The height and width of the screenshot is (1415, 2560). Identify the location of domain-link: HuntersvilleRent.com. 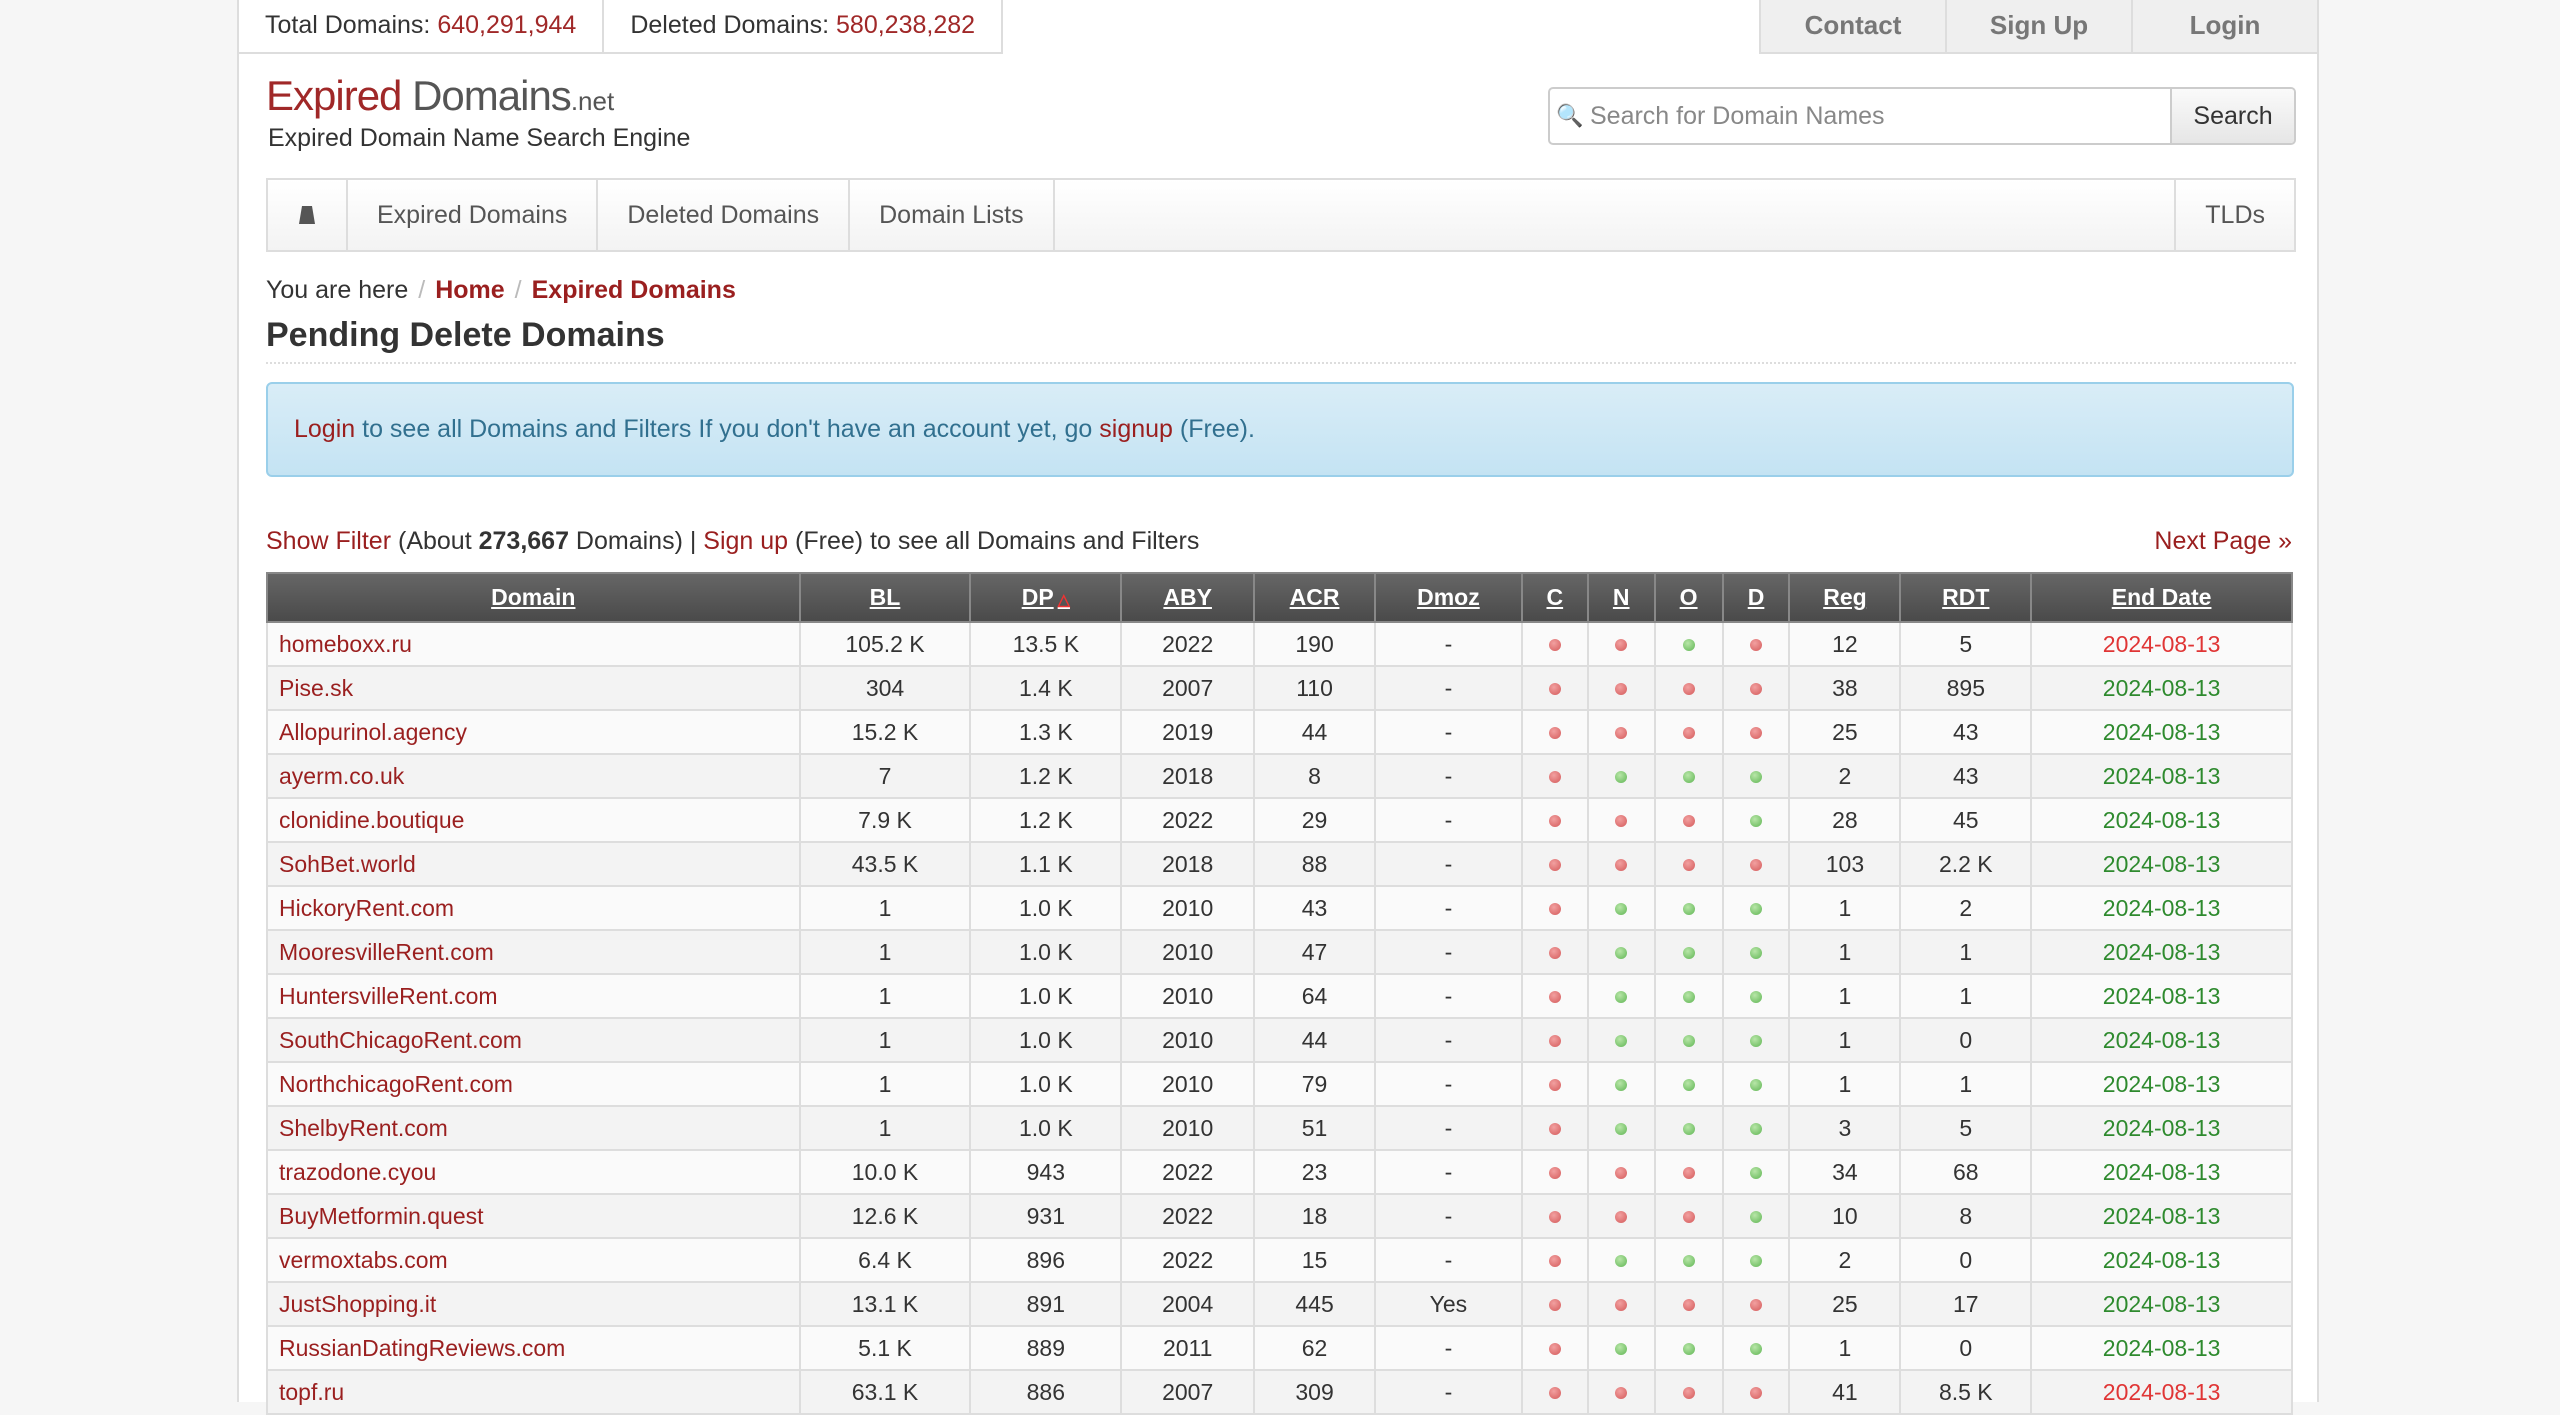
(388, 996).